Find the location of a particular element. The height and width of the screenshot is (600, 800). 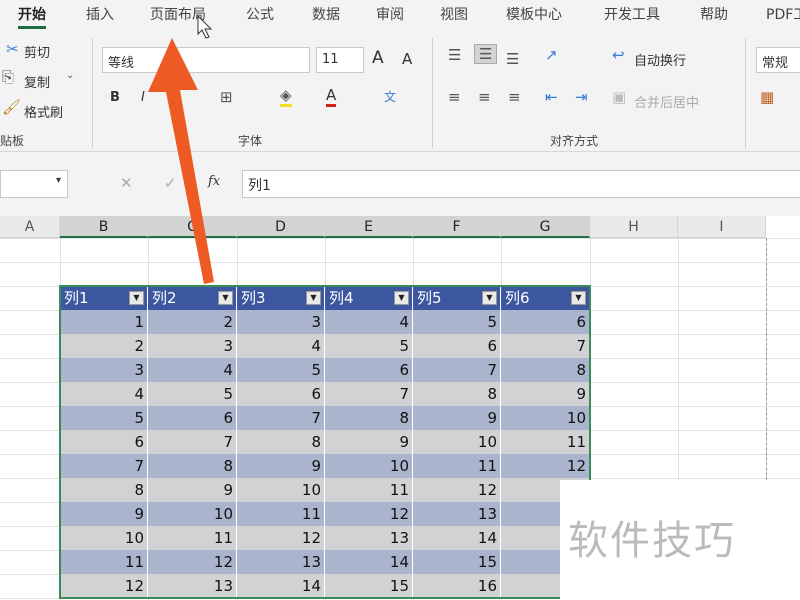

mouse-cursor-icon is located at coordinates (205, 26).